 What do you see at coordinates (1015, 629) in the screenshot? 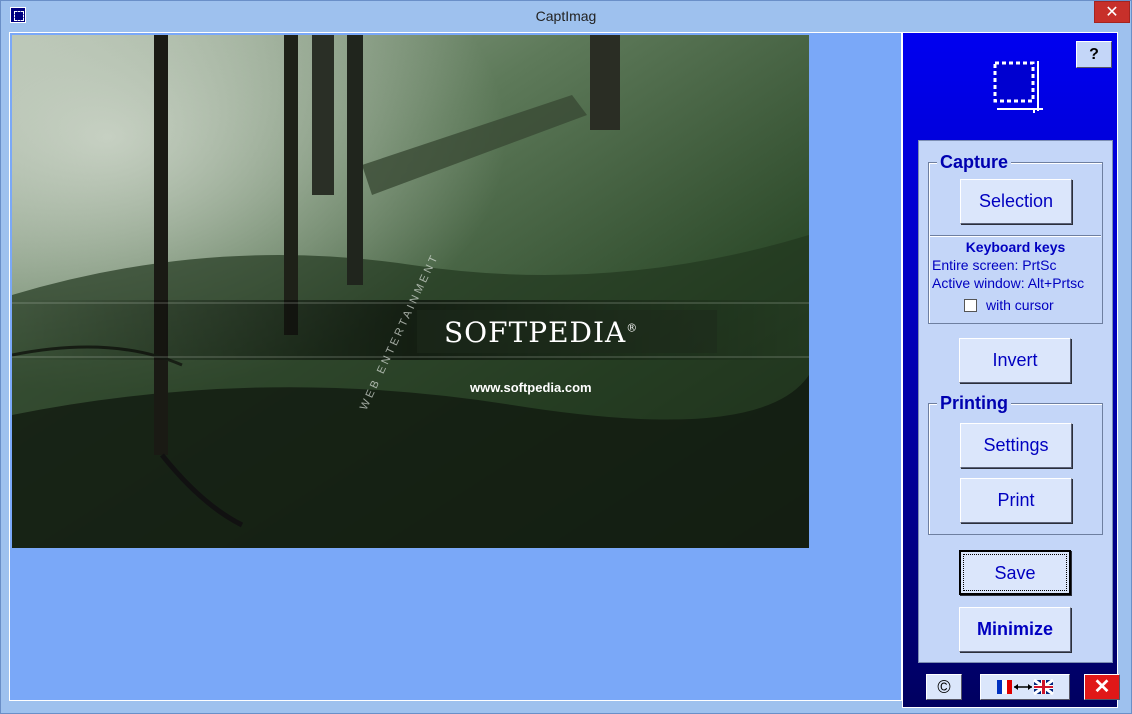
I see `minimize-button: Minimize` at bounding box center [1015, 629].